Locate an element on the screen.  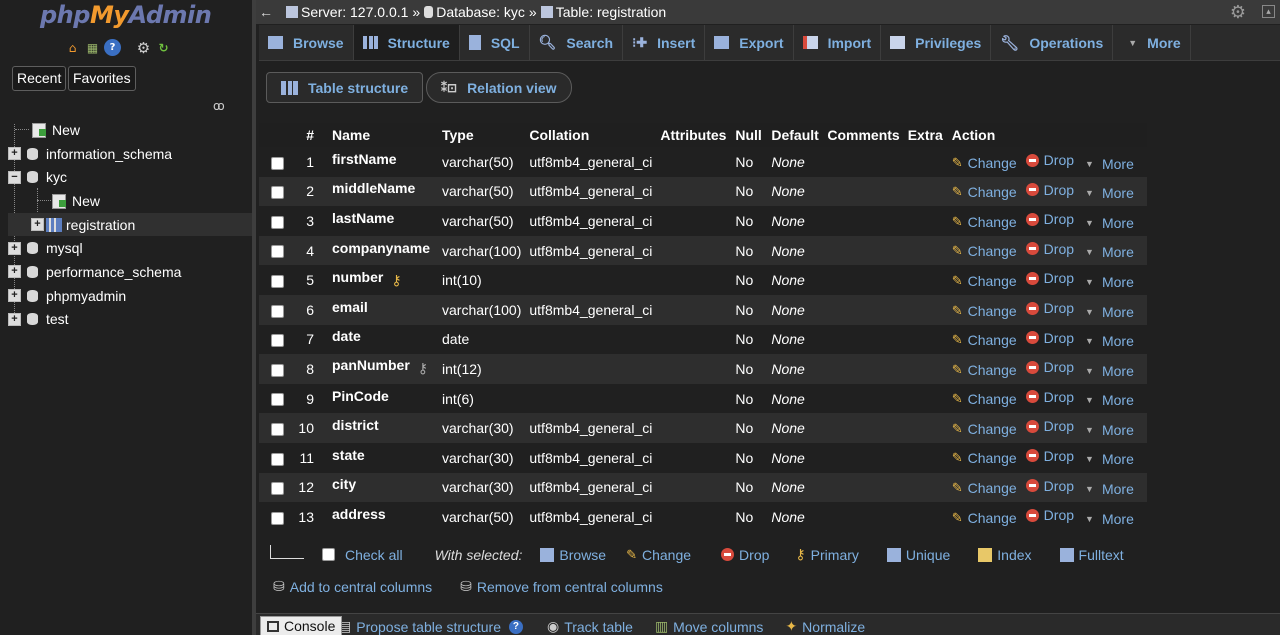
tree-item-information-schema: + information_schema is located at coordinates (130, 154).